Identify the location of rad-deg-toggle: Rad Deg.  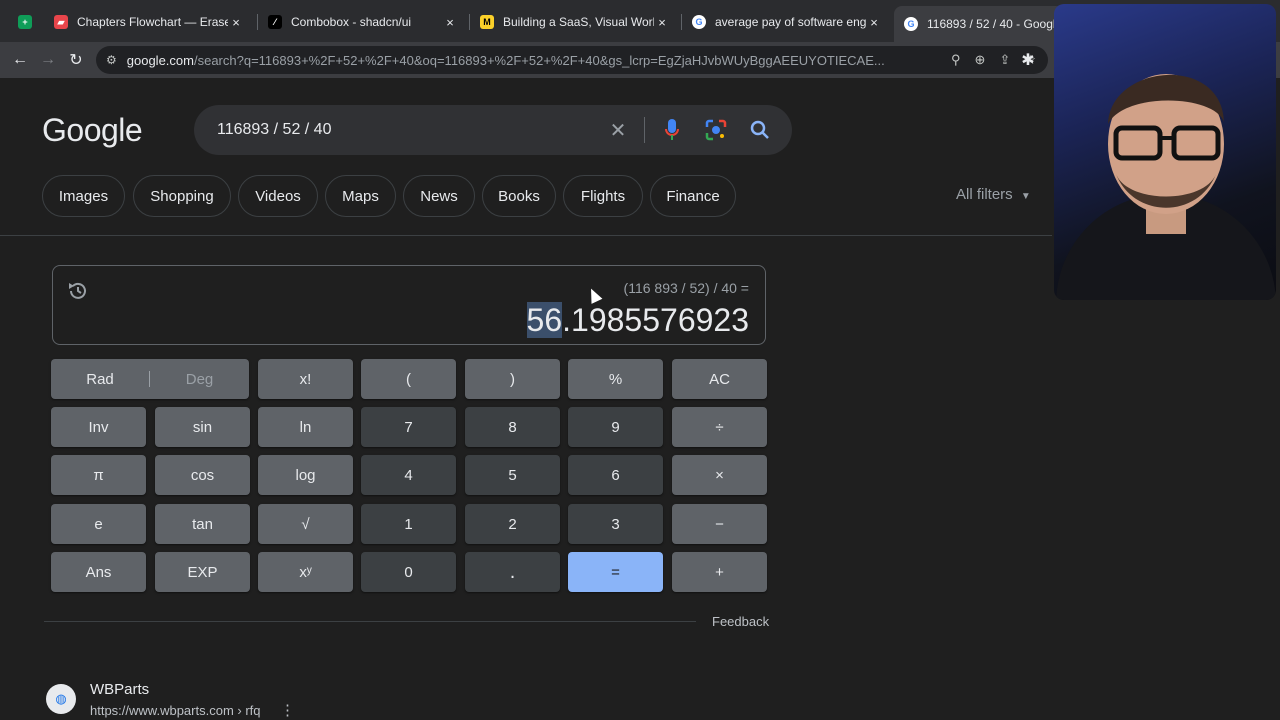
(150, 379).